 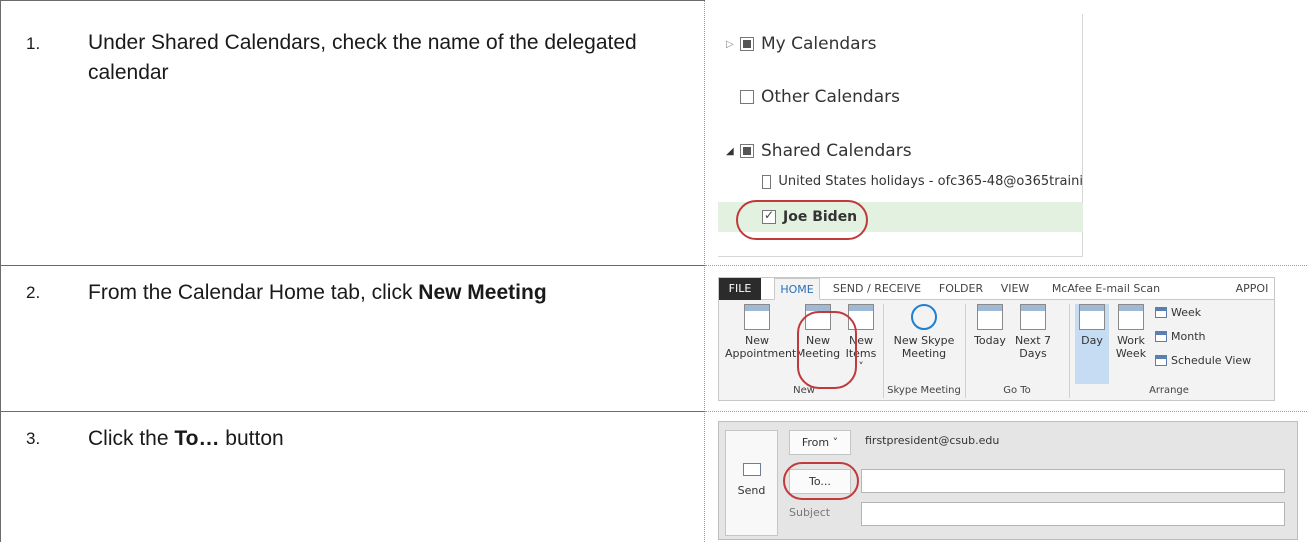 I want to click on to-field, so click(x=1073, y=481).